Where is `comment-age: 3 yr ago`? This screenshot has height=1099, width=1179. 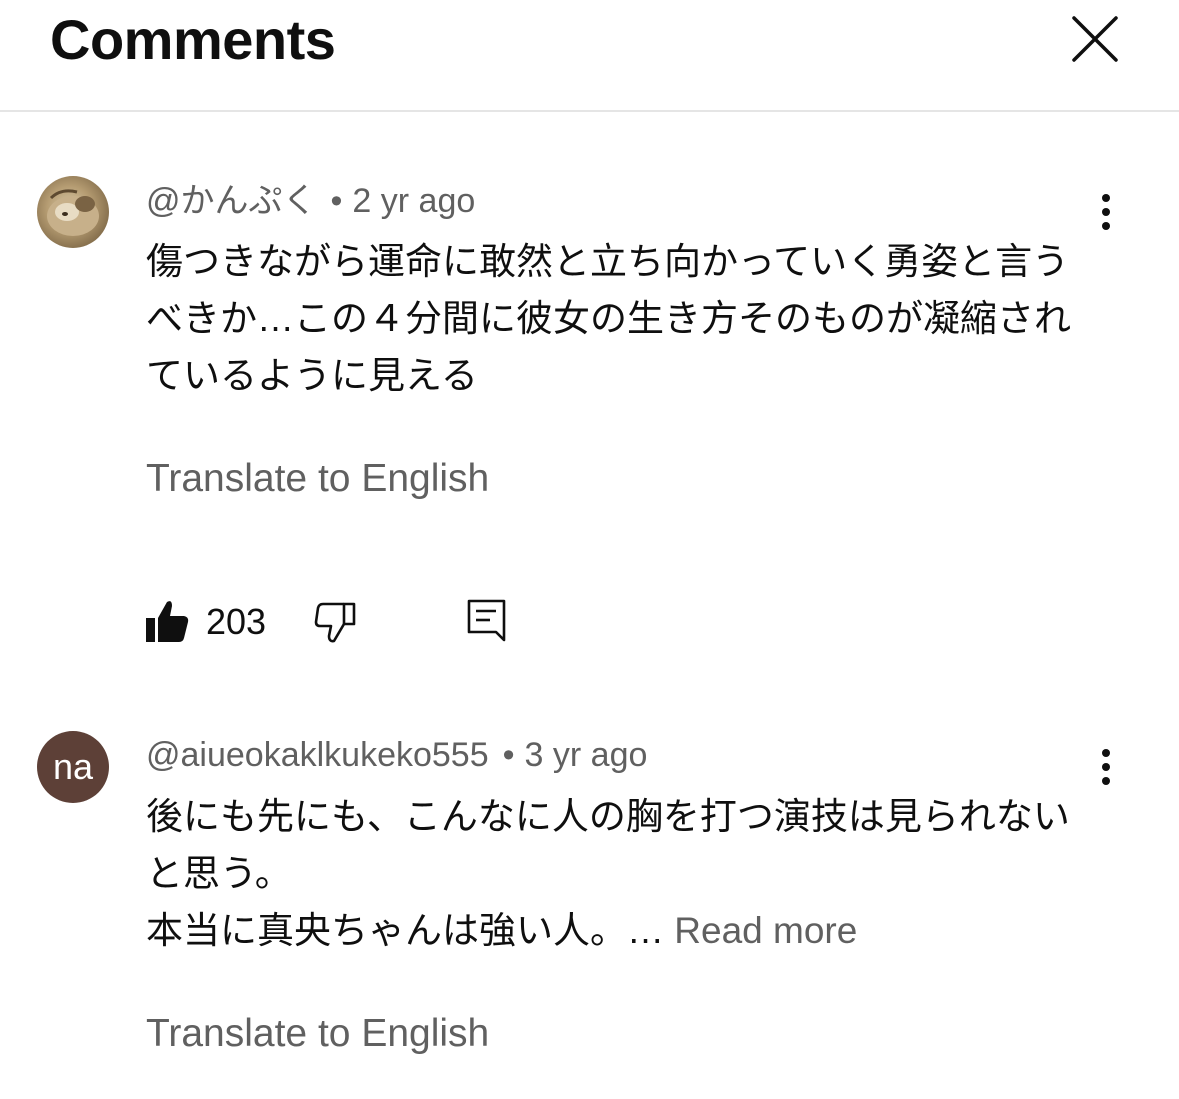 comment-age: 3 yr ago is located at coordinates (586, 755).